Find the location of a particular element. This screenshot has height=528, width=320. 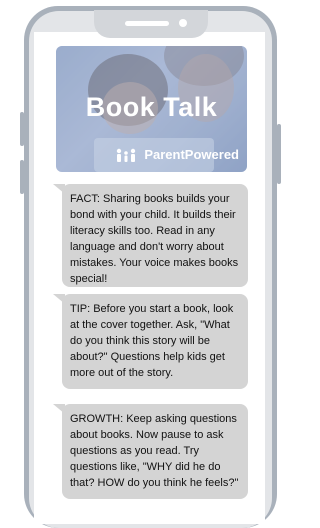

book-talk-banner: Book Talk ParentPowered is located at coordinates (151, 109).